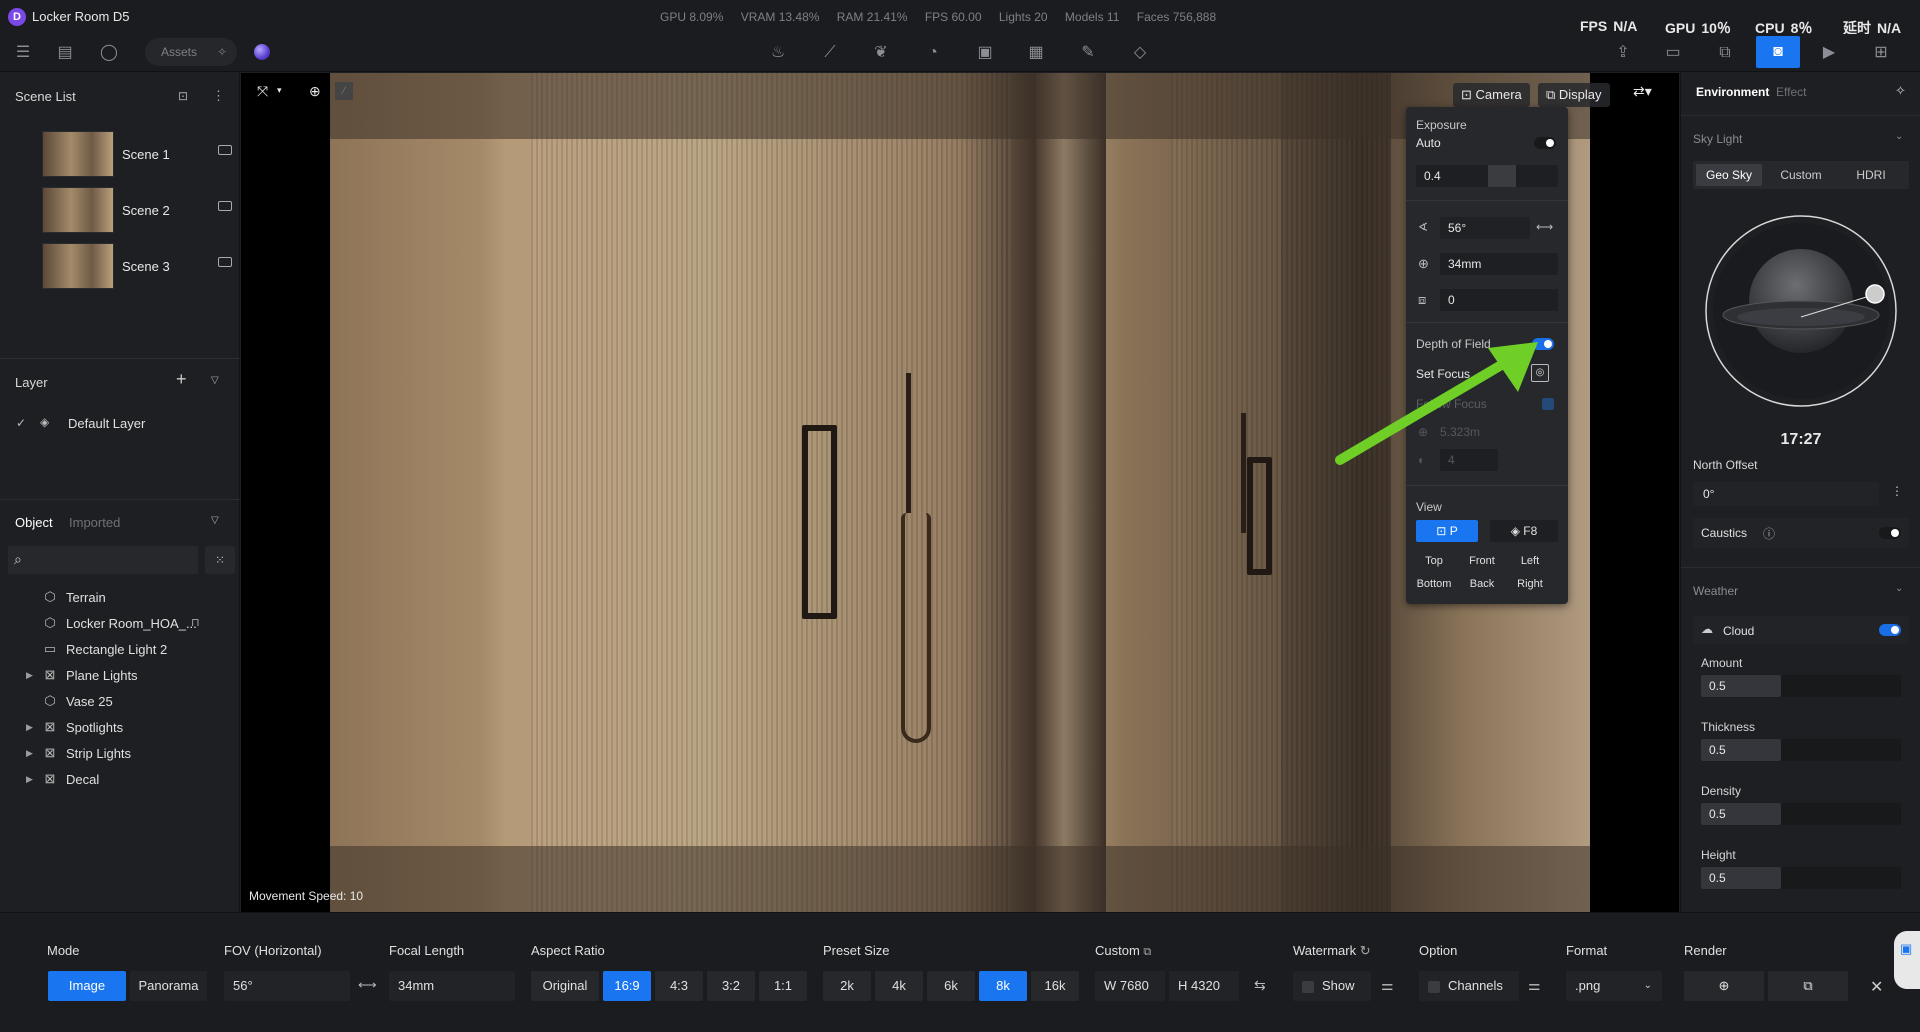 The image size is (1920, 1032). Describe the element at coordinates (1491, 95) in the screenshot. I see `camera-button: ⊡ Camera` at that location.